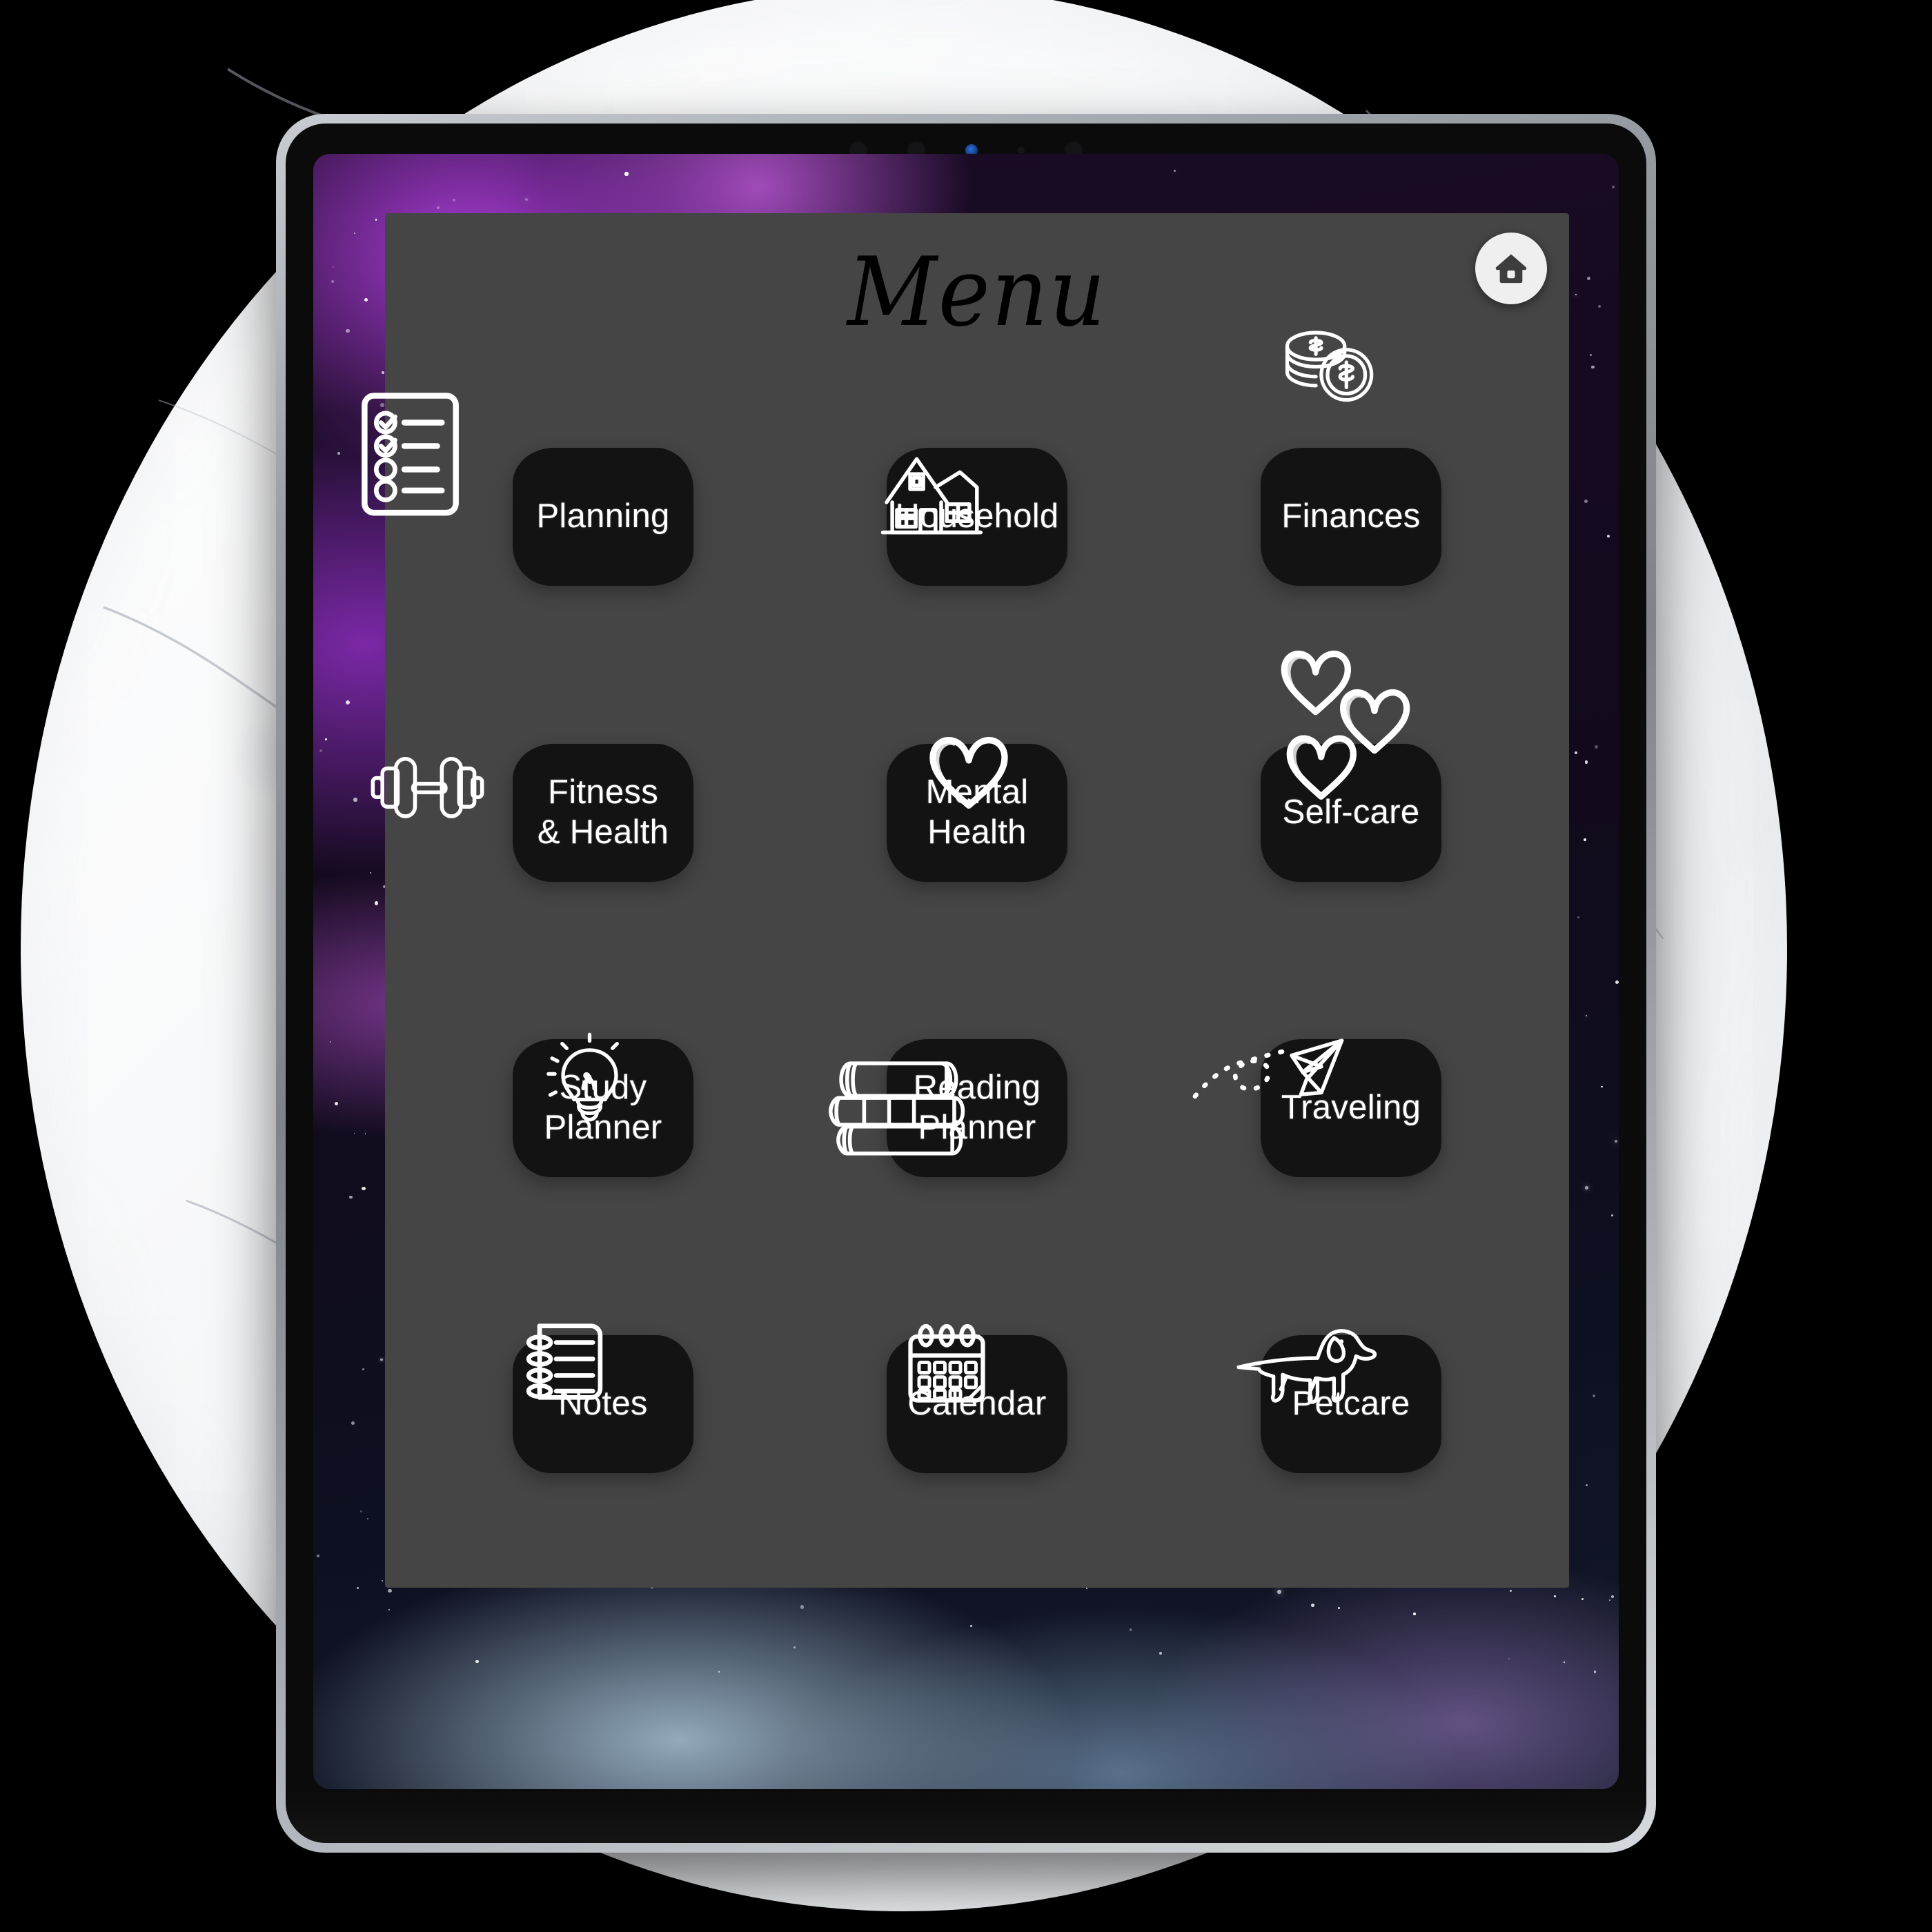 The image size is (1932, 1932). Describe the element at coordinates (977, 292) in the screenshot. I see `page-title: Menu` at that location.